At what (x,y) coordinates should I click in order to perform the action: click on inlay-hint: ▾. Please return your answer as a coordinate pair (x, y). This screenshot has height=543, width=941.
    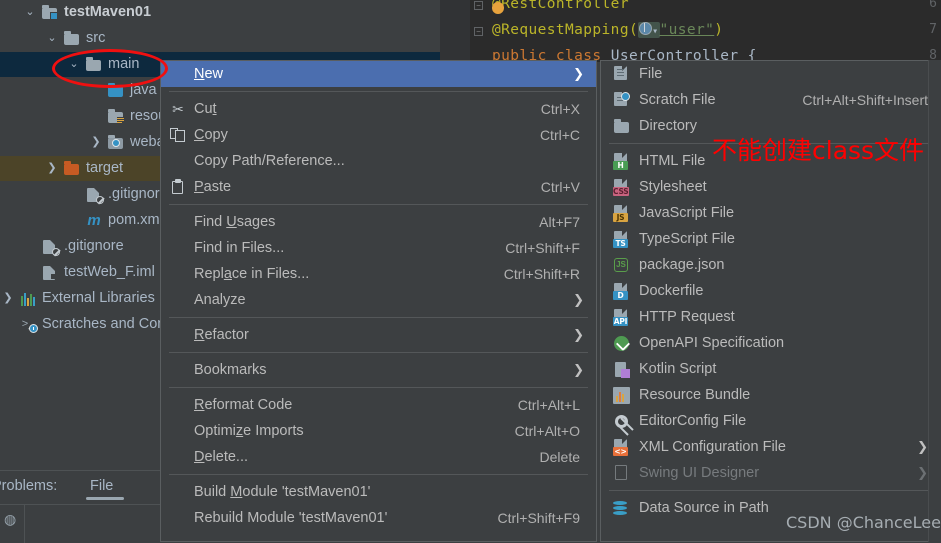
    Looking at the image, I should click on (649, 30).